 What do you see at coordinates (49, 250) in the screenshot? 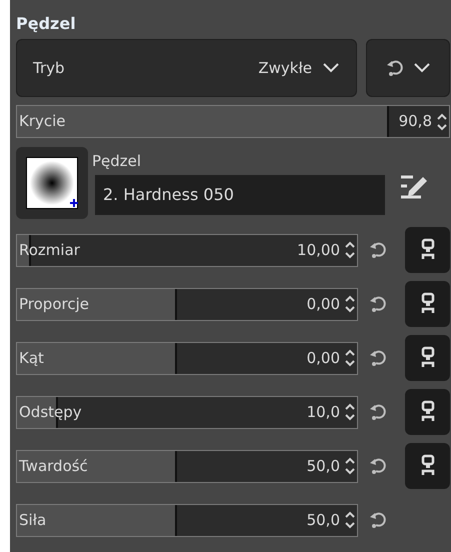
I see `slider-label: Rozmiar` at bounding box center [49, 250].